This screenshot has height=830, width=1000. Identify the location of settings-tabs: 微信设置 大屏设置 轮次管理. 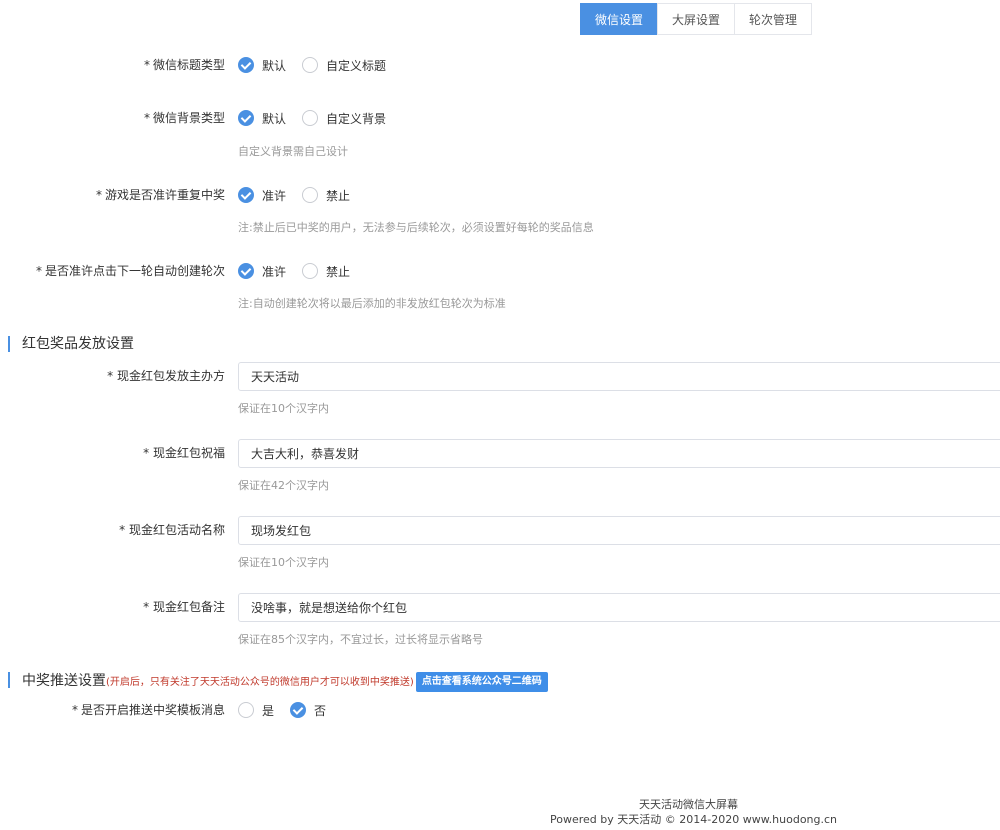
(696, 19).